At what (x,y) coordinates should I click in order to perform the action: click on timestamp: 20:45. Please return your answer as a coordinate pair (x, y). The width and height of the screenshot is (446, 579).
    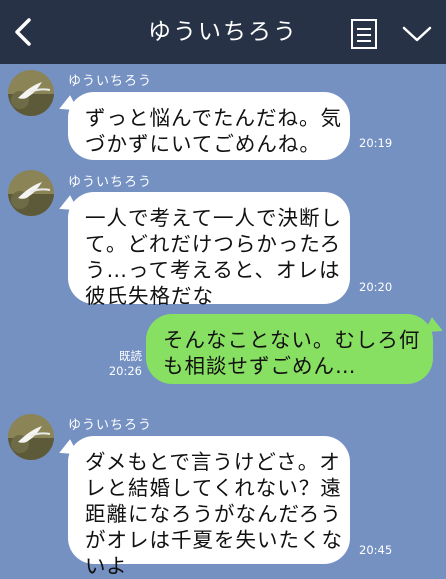
    Looking at the image, I should click on (376, 550).